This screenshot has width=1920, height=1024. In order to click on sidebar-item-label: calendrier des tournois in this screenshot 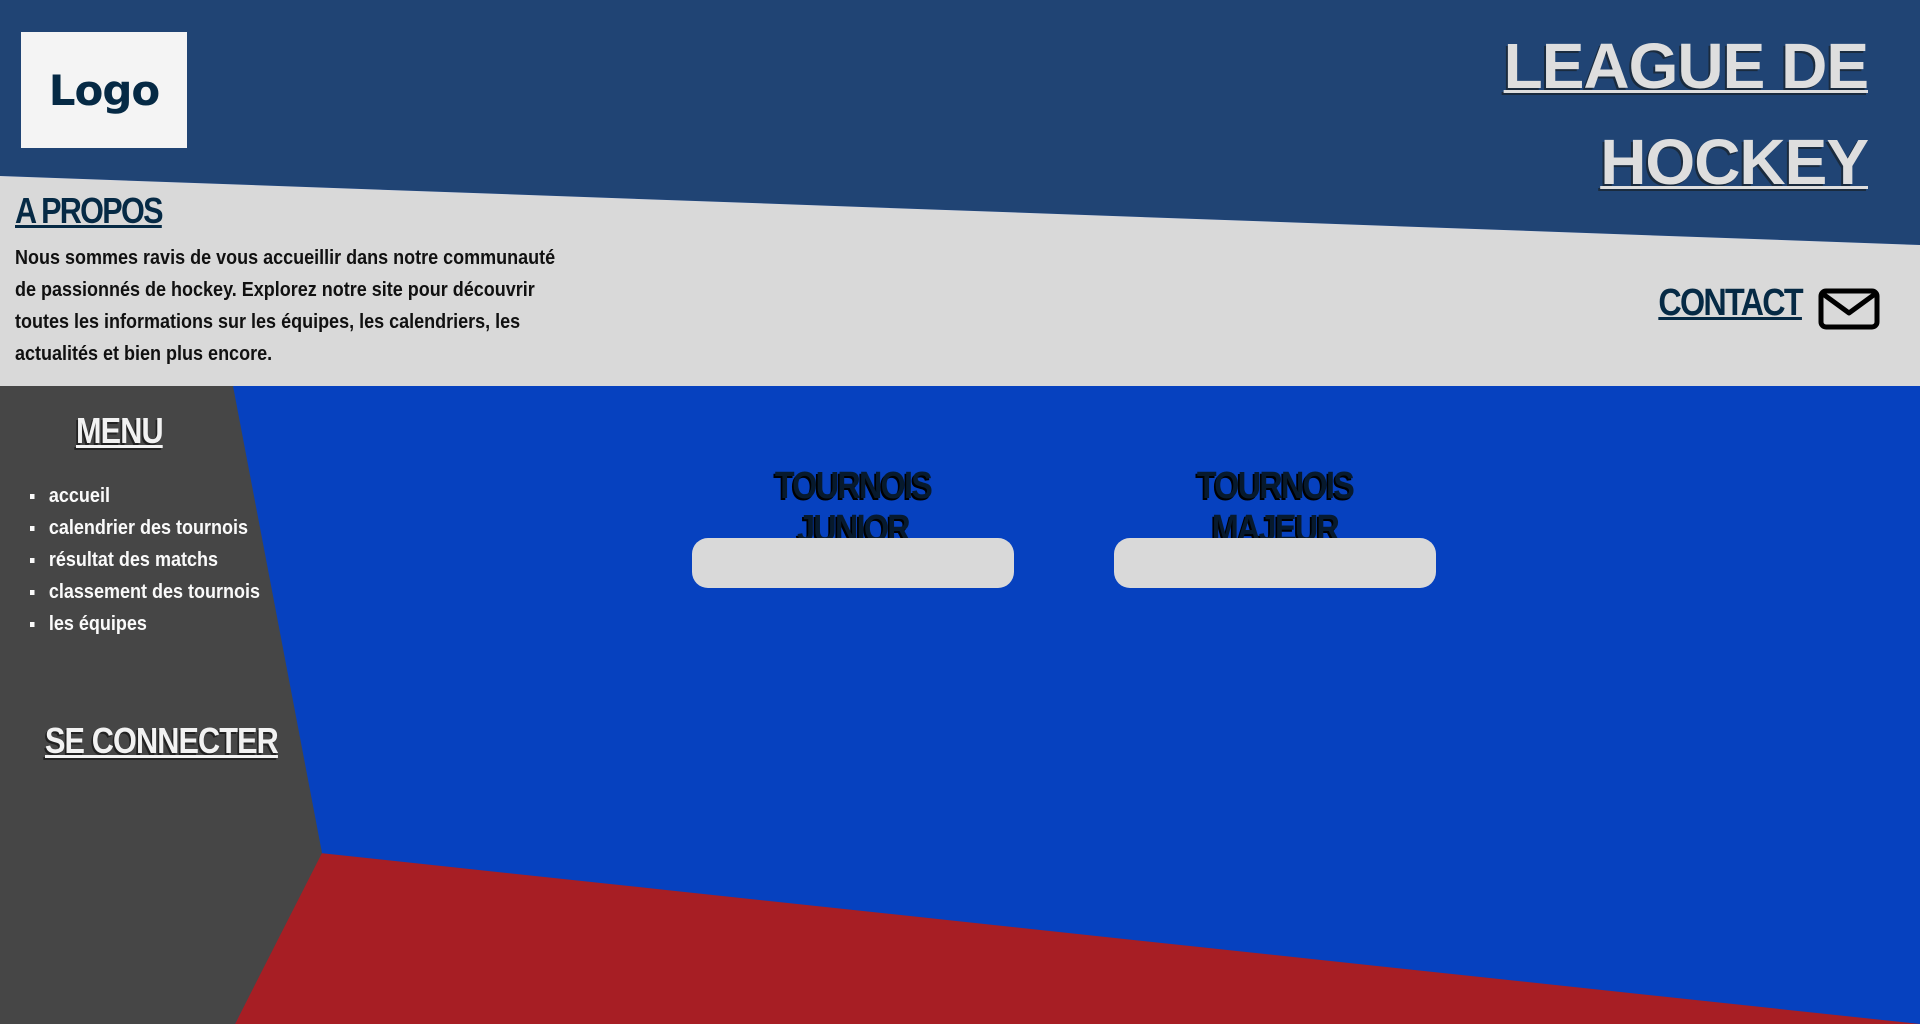, I will do `click(148, 527)`.